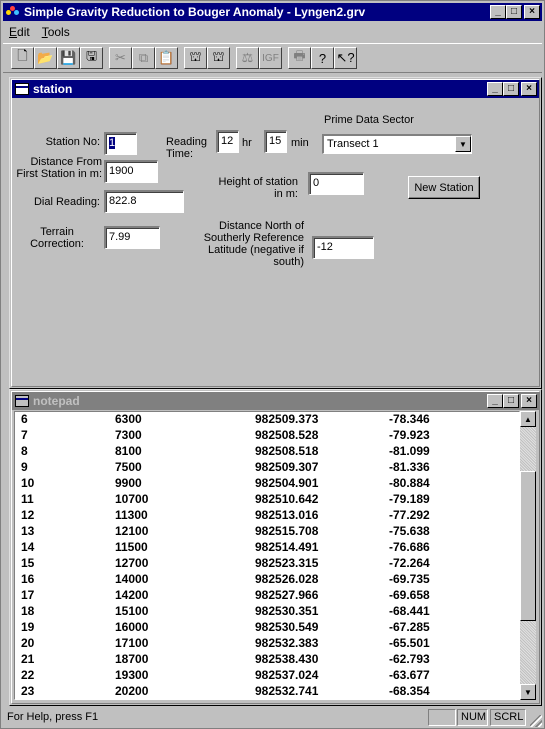 Image resolution: width=545 pixels, height=729 pixels. I want to click on notepad-row: 15 12700 982523.315 -72.264, so click(267, 564).